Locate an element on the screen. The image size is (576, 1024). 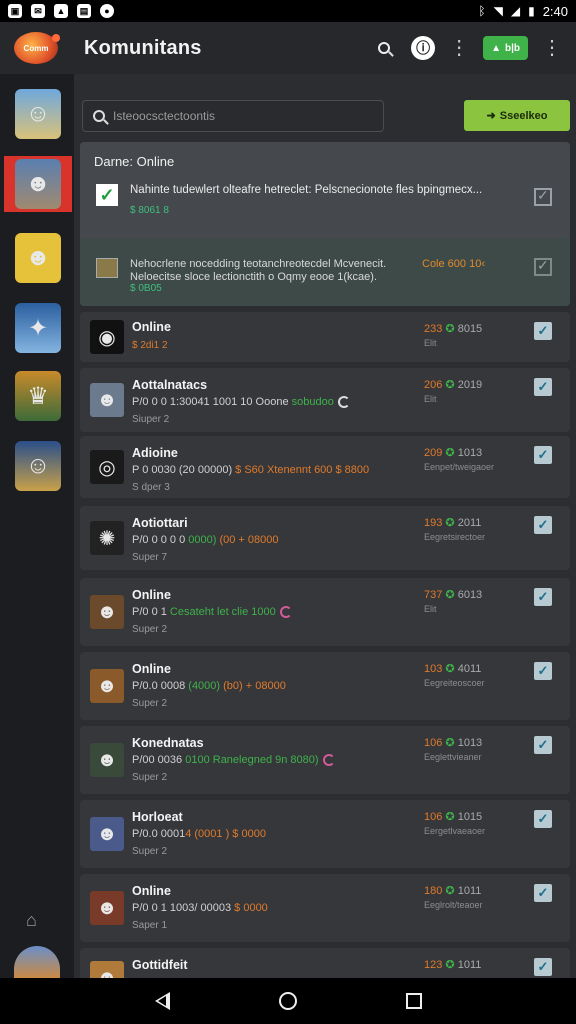
card-stat-label: Eegreiteoscoer is located at coordinates (454, 683).